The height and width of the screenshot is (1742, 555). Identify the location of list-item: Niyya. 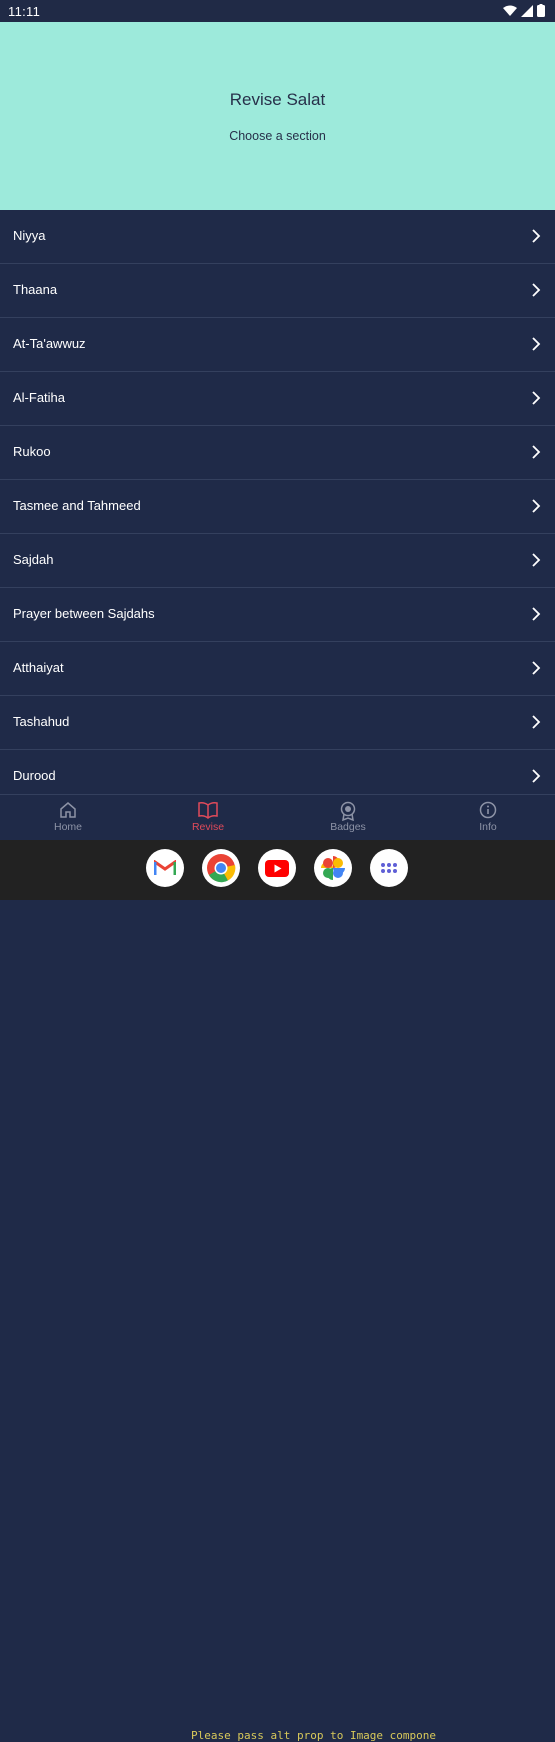
(277, 237).